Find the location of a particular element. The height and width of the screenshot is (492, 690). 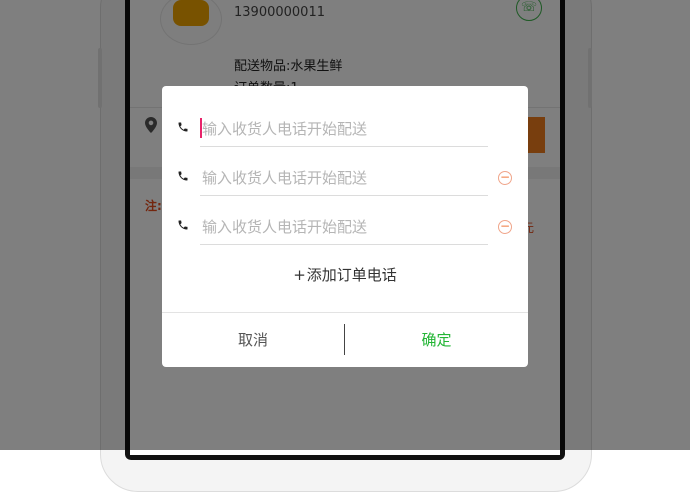

cancel-button: 取消 is located at coordinates (253, 340).